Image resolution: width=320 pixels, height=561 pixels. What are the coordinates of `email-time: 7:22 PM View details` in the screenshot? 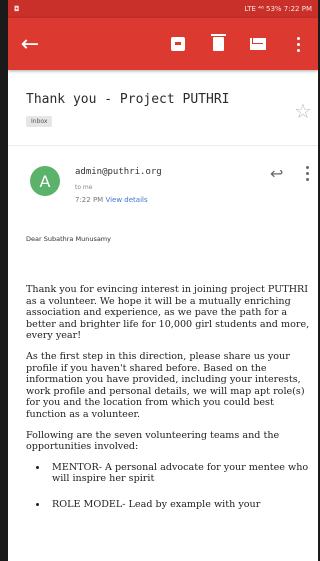 It's located at (111, 200).